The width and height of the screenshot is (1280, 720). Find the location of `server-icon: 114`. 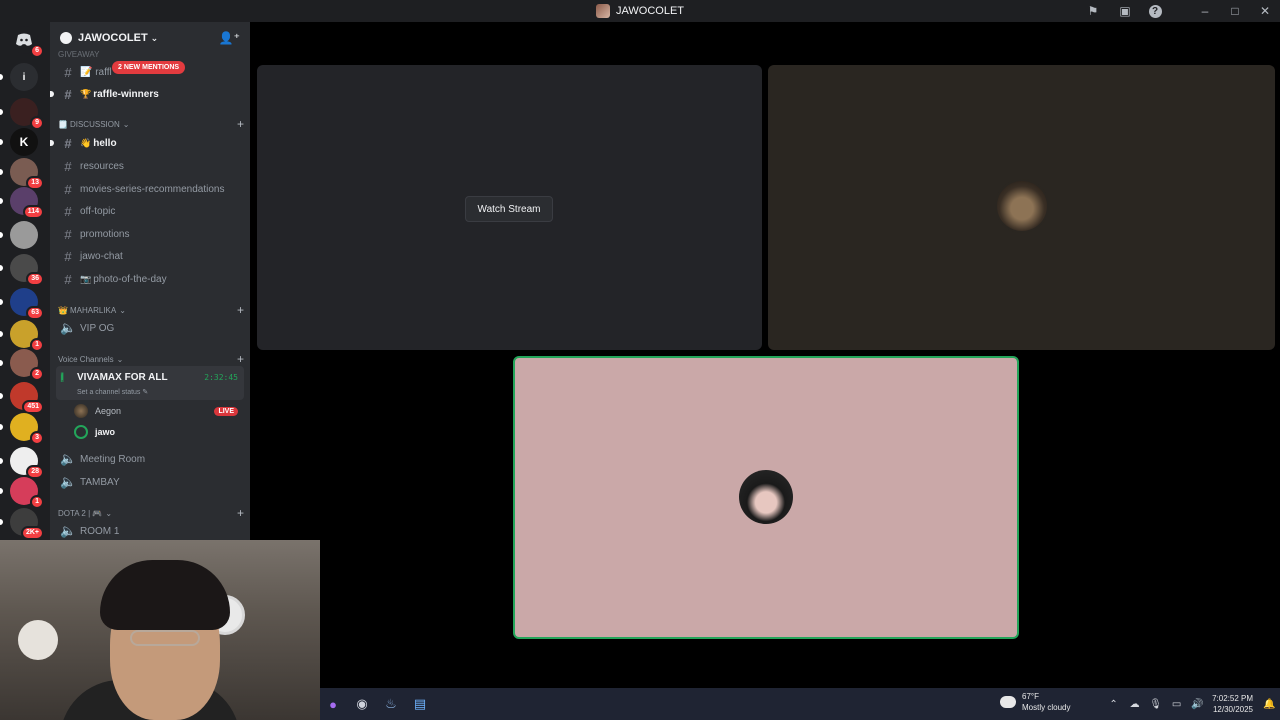

server-icon: 114 is located at coordinates (27, 203).